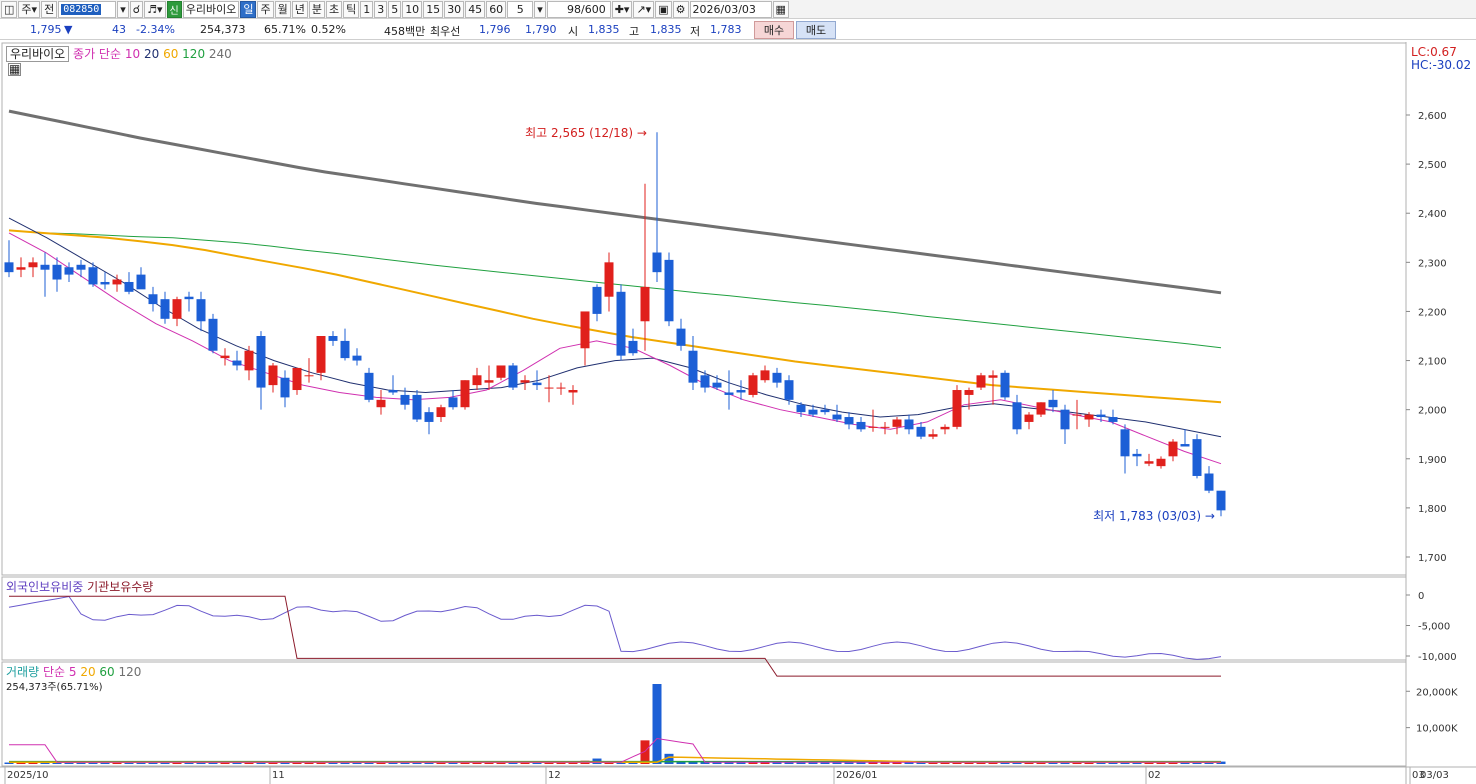  I want to click on period-tick-button: 틱, so click(351, 9).